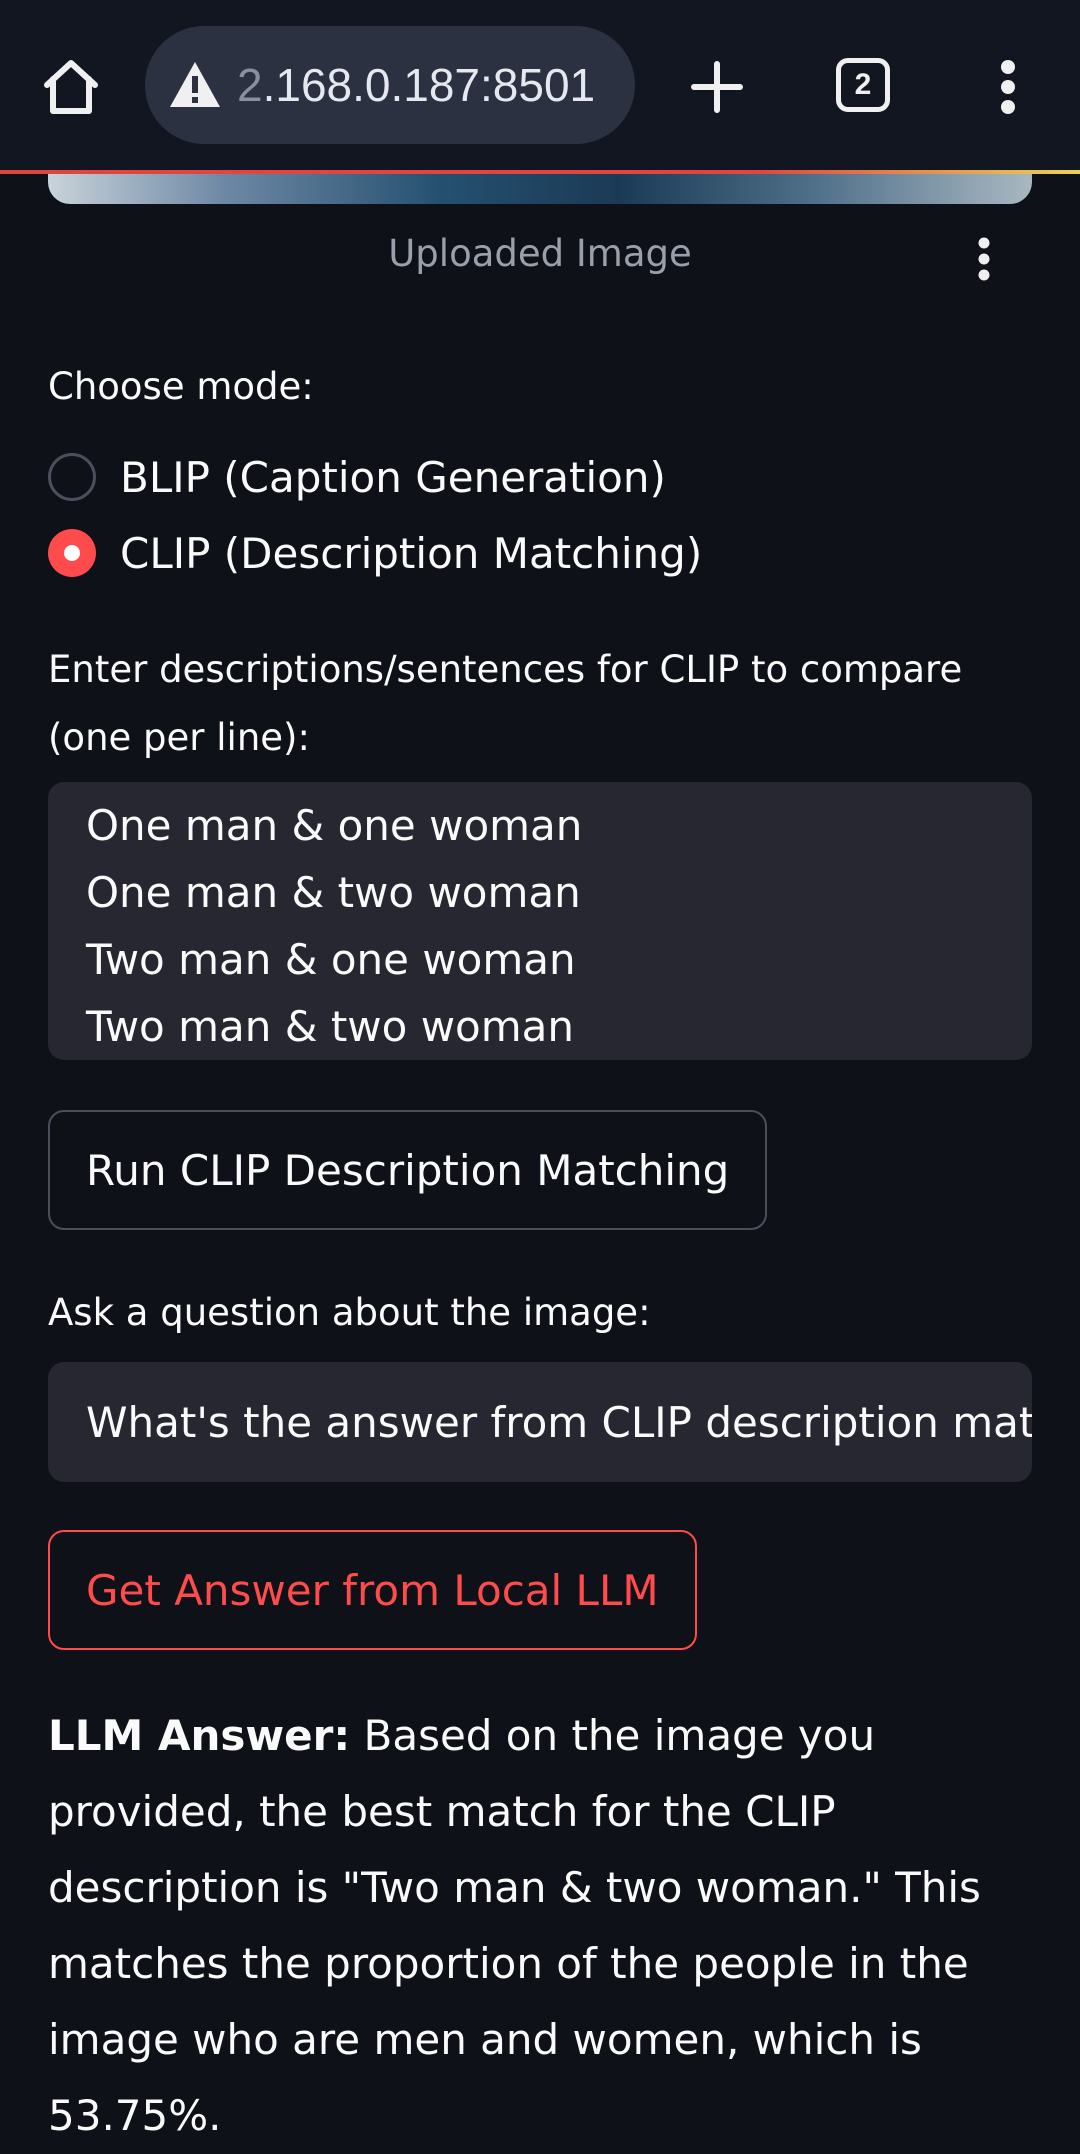 The image size is (1080, 2154). What do you see at coordinates (408, 1170) in the screenshot?
I see `run-clip-button: Run CLIP Description Matching` at bounding box center [408, 1170].